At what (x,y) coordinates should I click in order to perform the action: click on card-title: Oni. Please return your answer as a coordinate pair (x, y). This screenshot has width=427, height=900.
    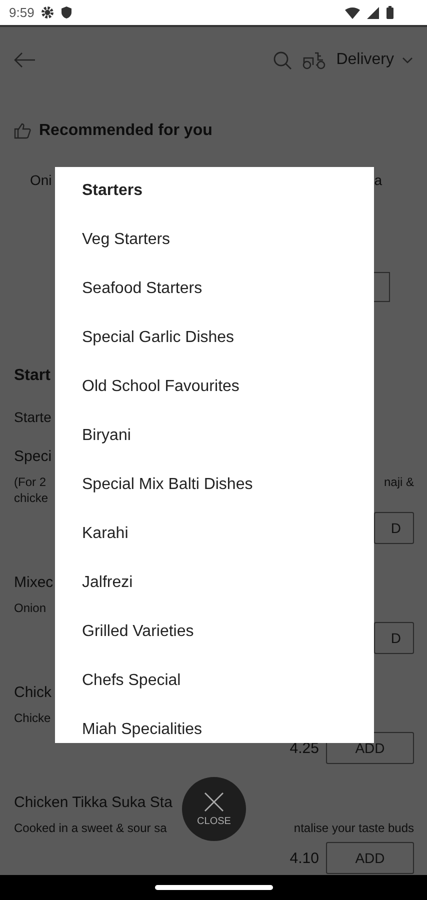
    Looking at the image, I should click on (41, 180).